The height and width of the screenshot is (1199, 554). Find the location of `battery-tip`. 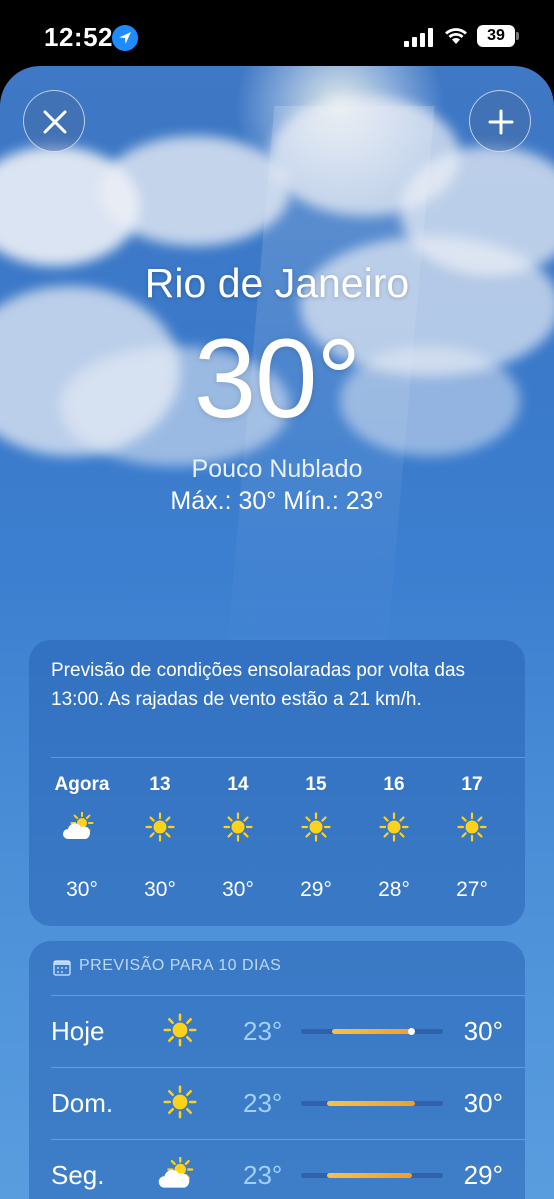

battery-tip is located at coordinates (517, 36).